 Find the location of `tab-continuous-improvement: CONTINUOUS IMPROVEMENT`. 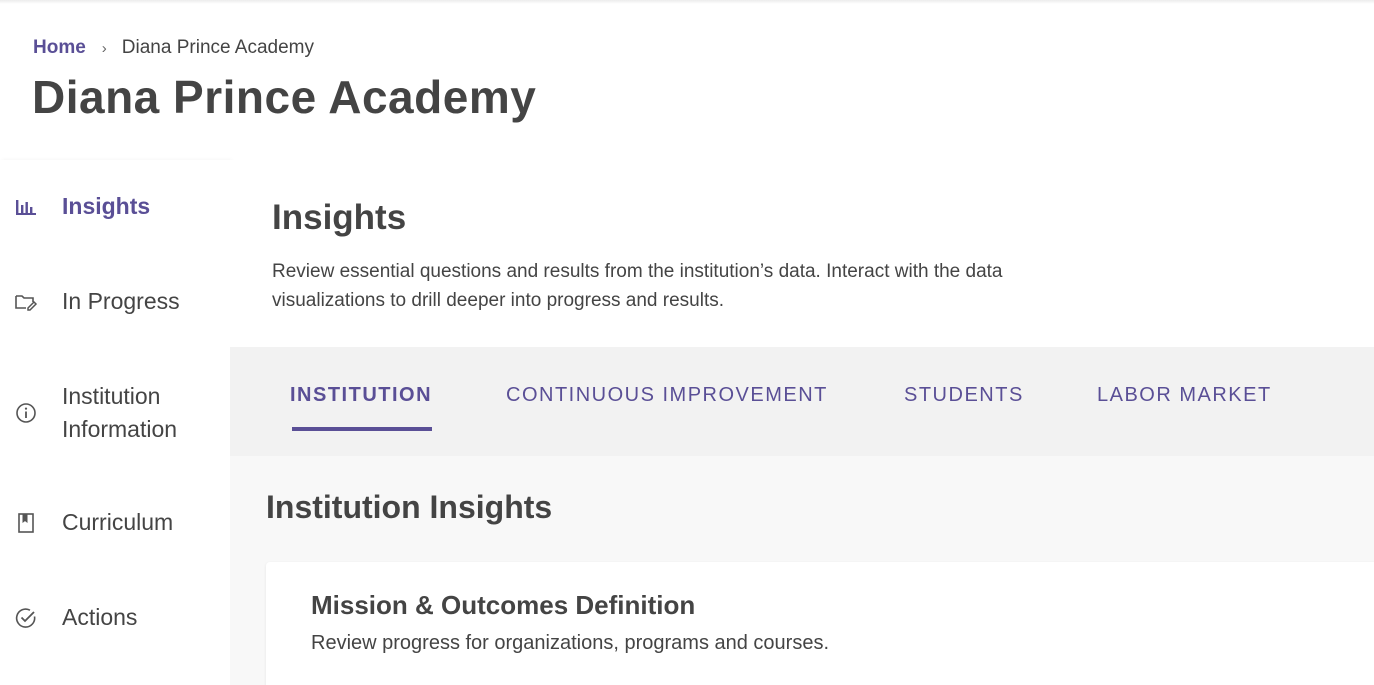

tab-continuous-improvement: CONTINUOUS IMPROVEMENT is located at coordinates (667, 395).